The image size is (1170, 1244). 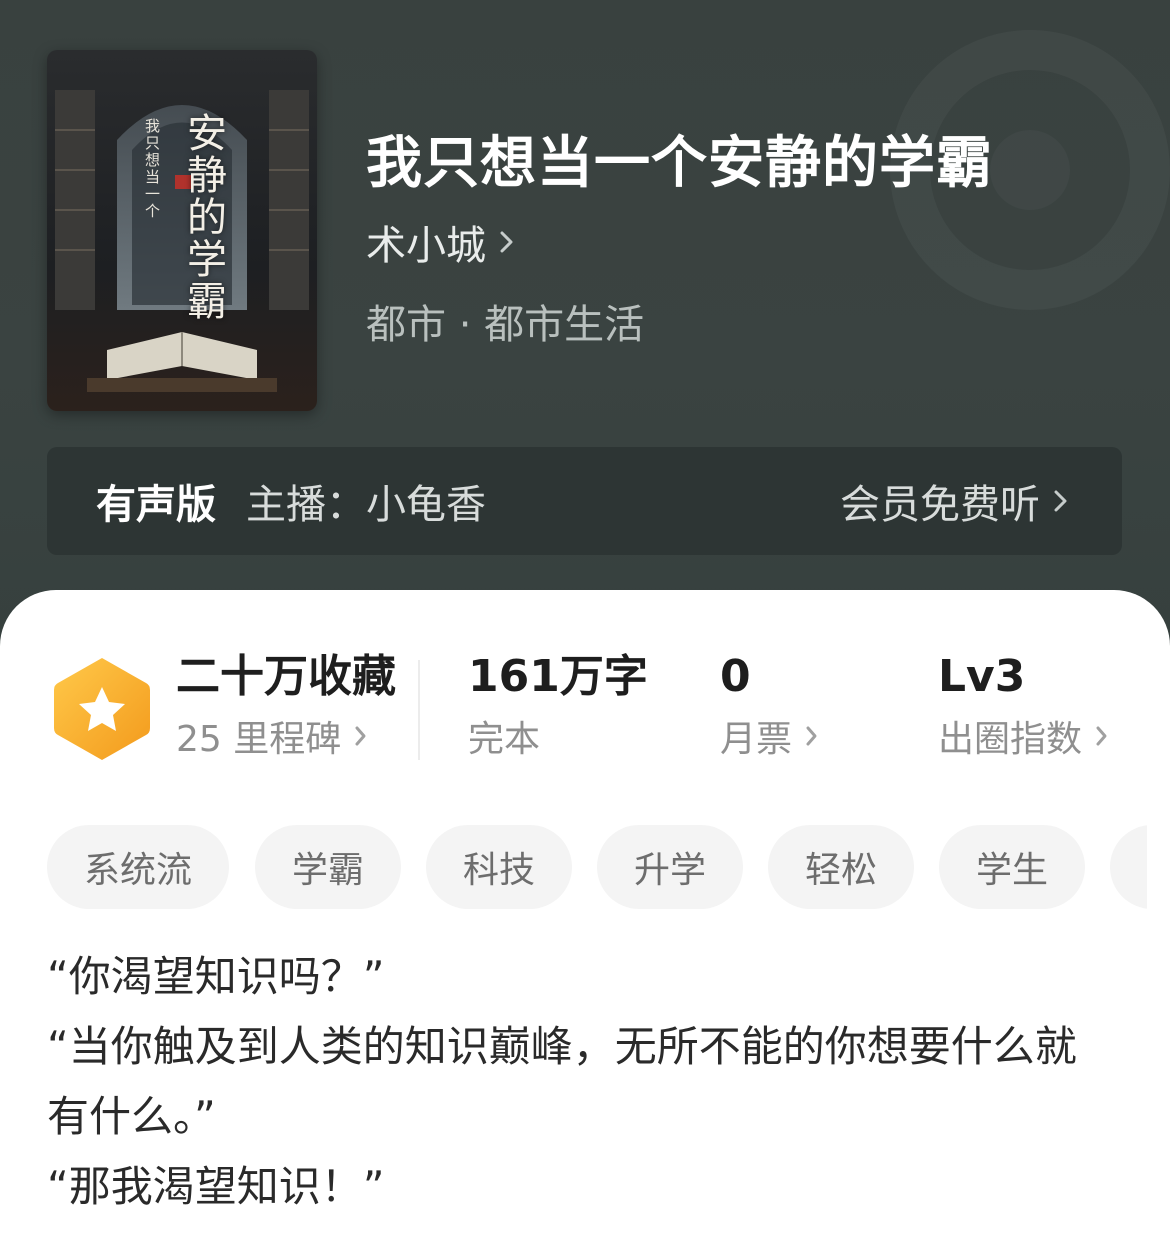 What do you see at coordinates (670, 867) in the screenshot?
I see `tag-chip: 升学` at bounding box center [670, 867].